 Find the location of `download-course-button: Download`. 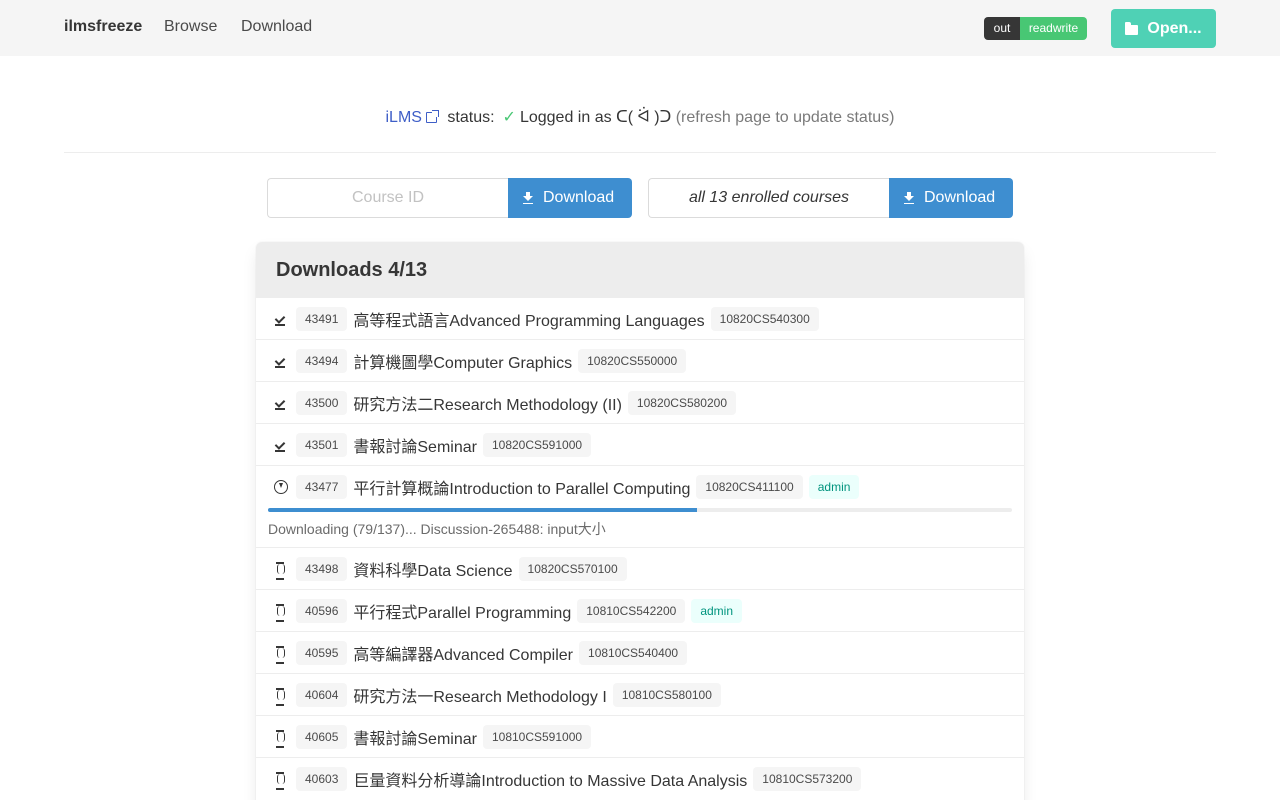

download-course-button: Download is located at coordinates (570, 198).